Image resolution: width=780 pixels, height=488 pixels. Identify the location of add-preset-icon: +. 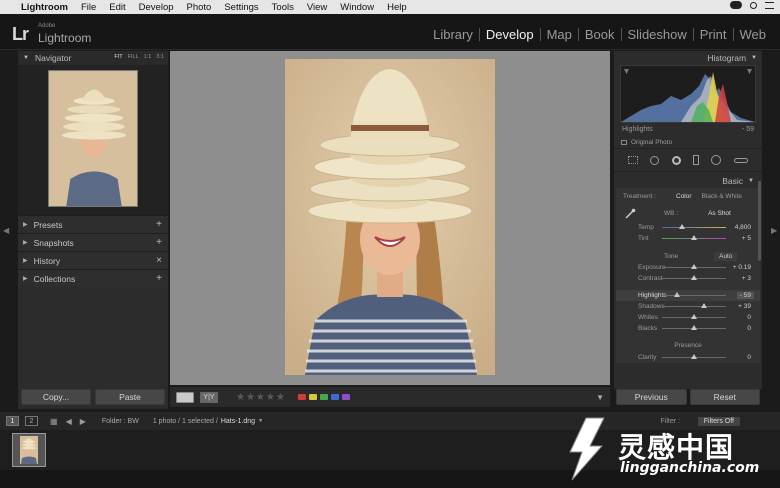
(159, 224).